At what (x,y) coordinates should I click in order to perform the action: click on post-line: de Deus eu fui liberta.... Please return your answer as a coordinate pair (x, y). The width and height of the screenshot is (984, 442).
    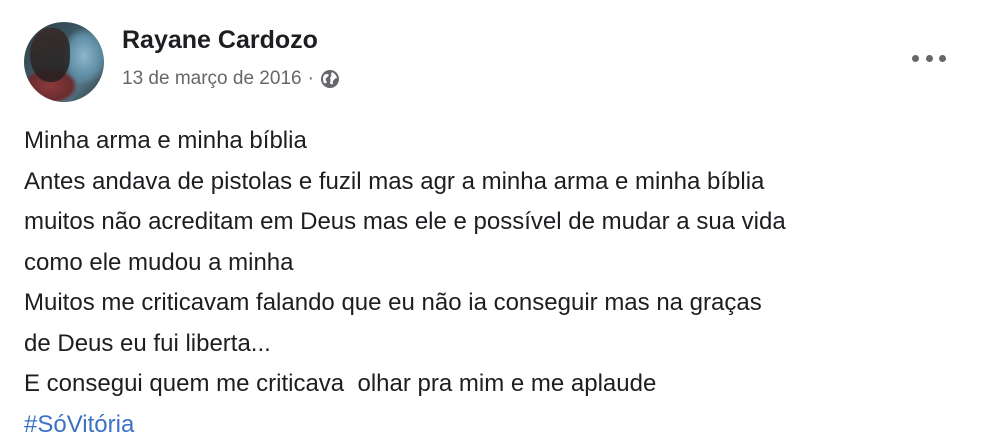
    Looking at the image, I should click on (147, 343).